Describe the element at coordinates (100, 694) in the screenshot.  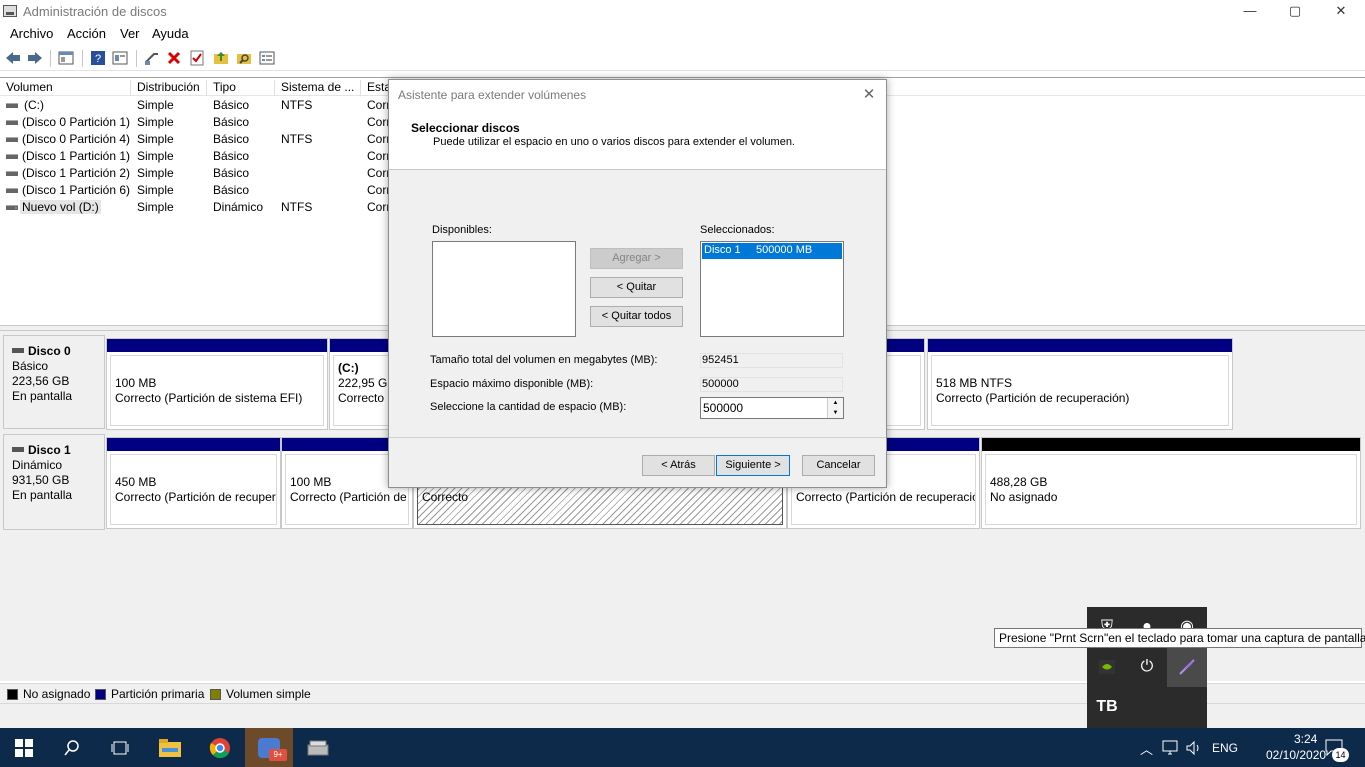
I see `legend-swatch-primary` at that location.